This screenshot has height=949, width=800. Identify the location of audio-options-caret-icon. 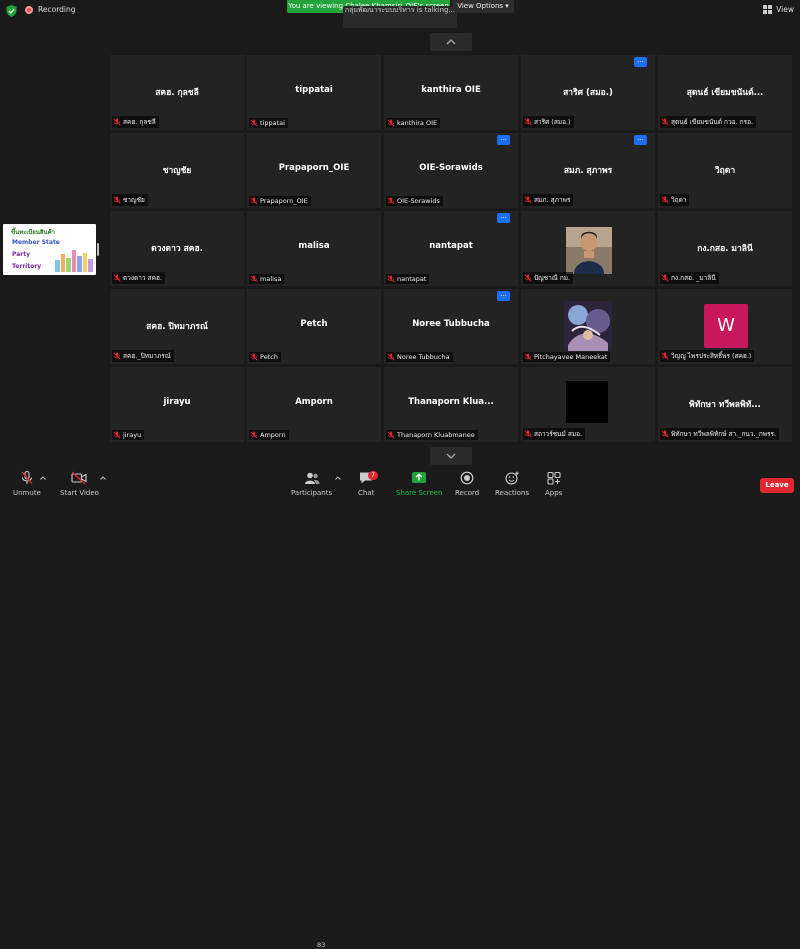
(43, 478).